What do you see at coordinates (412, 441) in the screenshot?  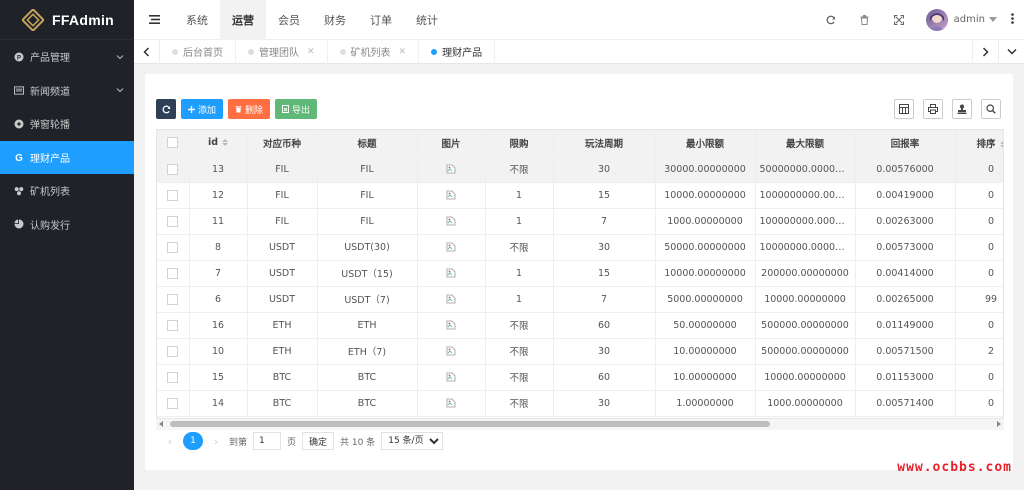 I see `page-size-select: 15 条/页` at bounding box center [412, 441].